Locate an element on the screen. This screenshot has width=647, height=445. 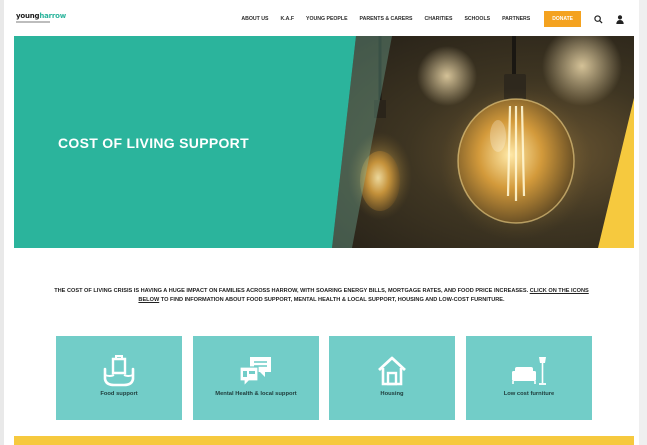
logo-text-young: young is located at coordinates (28, 16).